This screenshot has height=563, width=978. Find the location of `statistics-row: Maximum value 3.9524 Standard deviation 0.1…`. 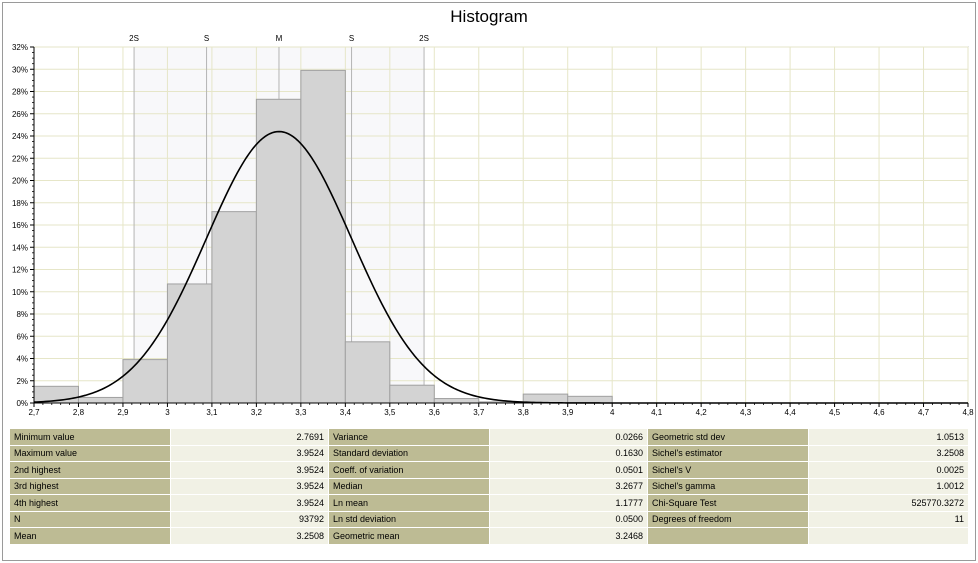

statistics-row: Maximum value 3.9524 Standard deviation 0.1… is located at coordinates (489, 453).